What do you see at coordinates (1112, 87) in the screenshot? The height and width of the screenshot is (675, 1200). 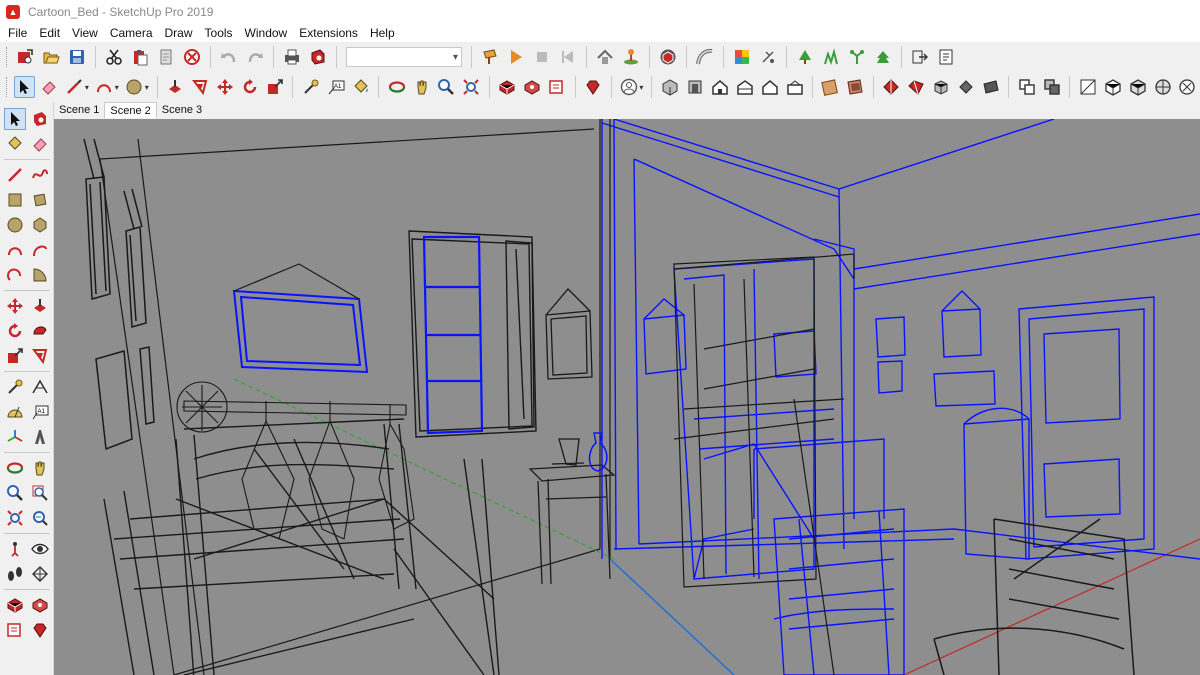 I see `box-icon` at bounding box center [1112, 87].